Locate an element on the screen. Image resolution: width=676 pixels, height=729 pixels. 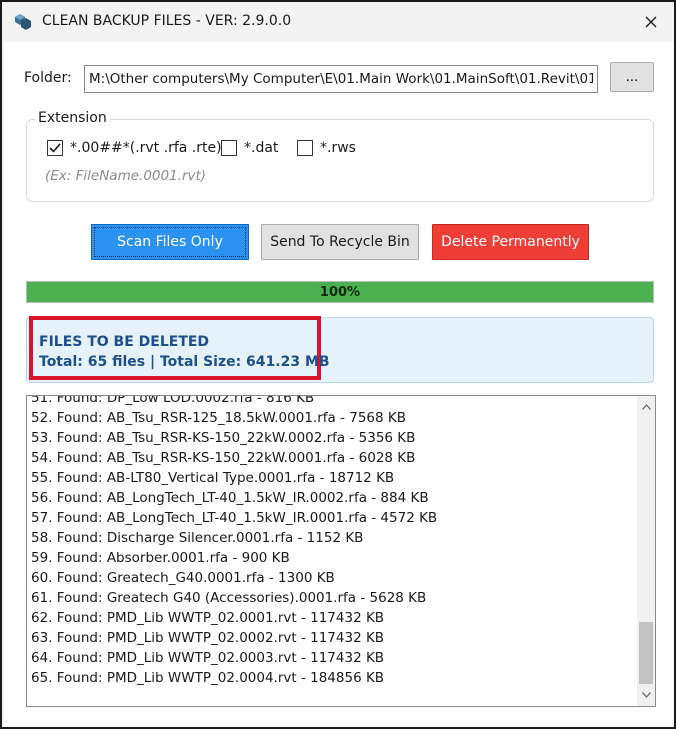
close-button is located at coordinates (651, 22).